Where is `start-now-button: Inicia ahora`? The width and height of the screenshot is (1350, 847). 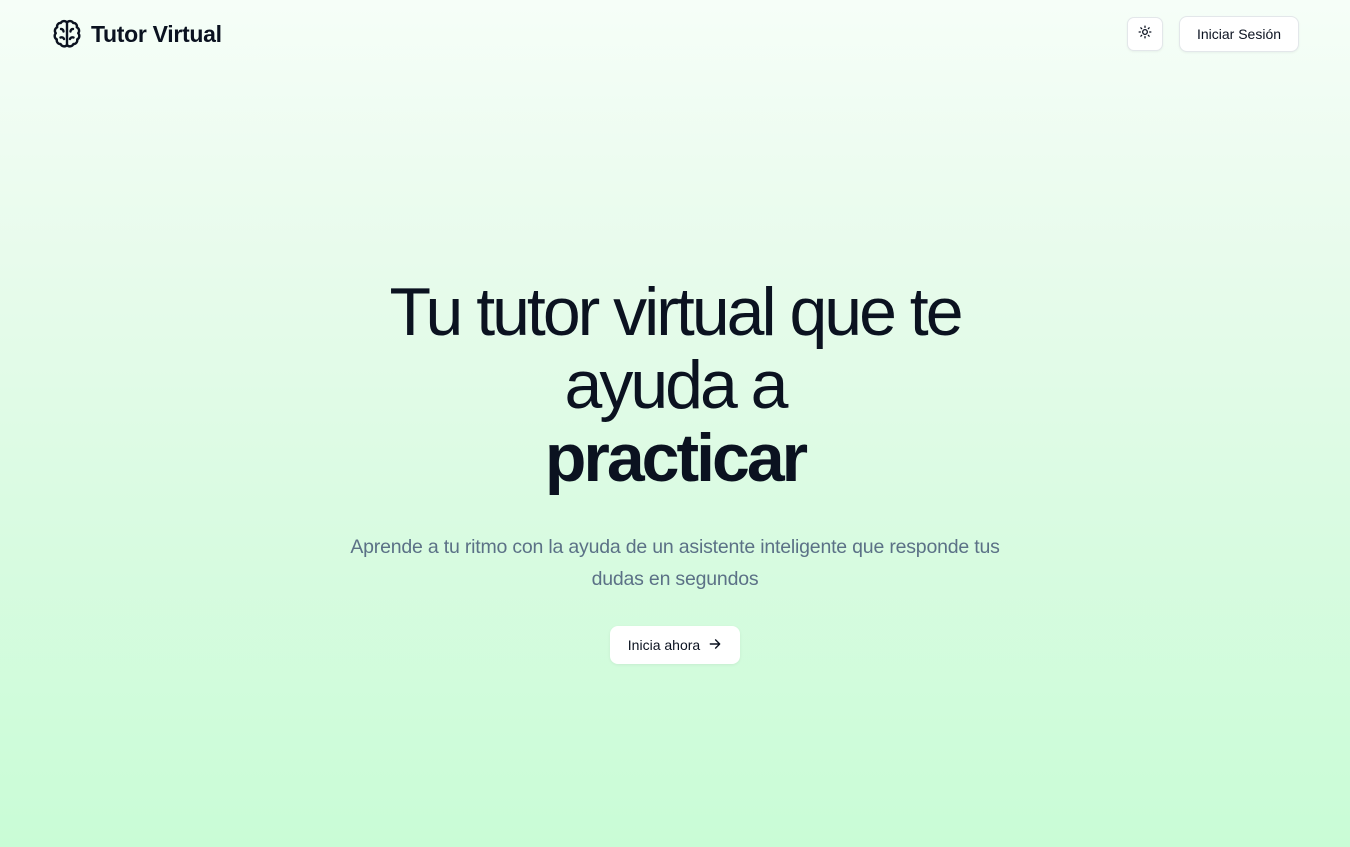
start-now-button: Inicia ahora is located at coordinates (675, 645).